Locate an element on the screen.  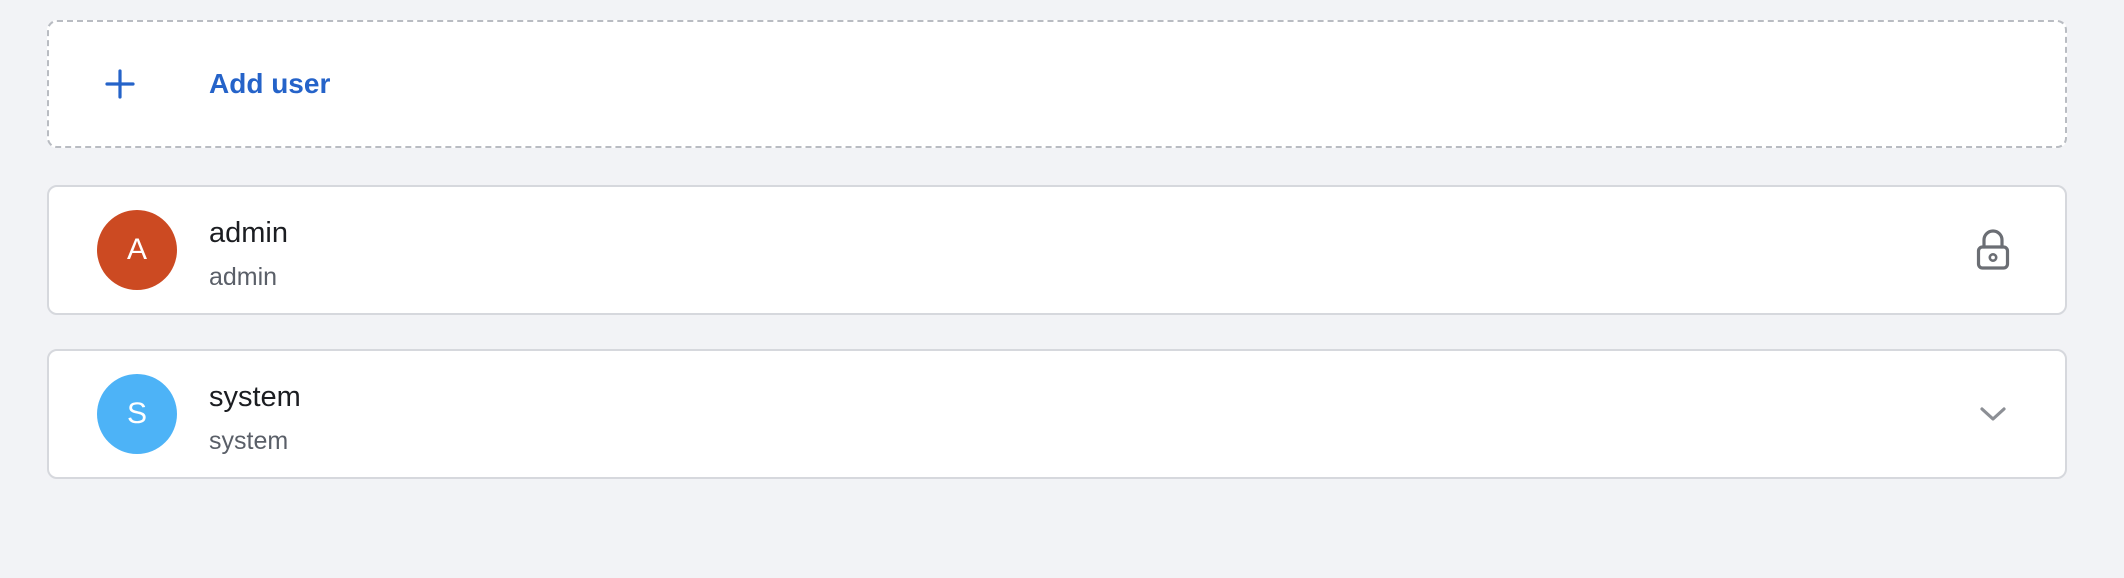
user-role: system is located at coordinates (249, 441).